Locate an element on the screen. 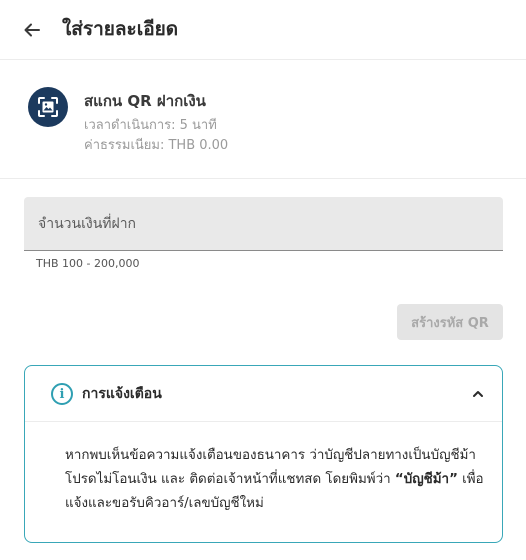 The width and height of the screenshot is (526, 560). notice-header: i การแจ้งเตือน is located at coordinates (263, 394).